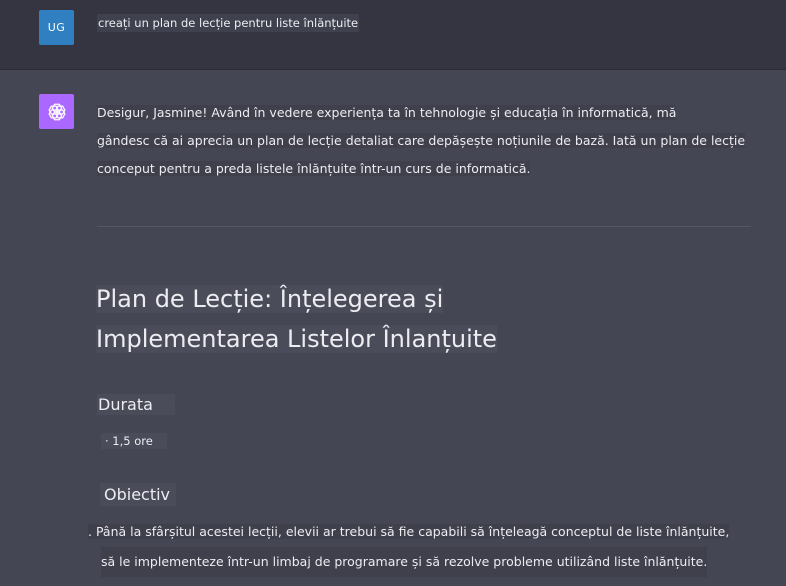 The width and height of the screenshot is (786, 586). Describe the element at coordinates (424, 226) in the screenshot. I see `section-divider` at that location.